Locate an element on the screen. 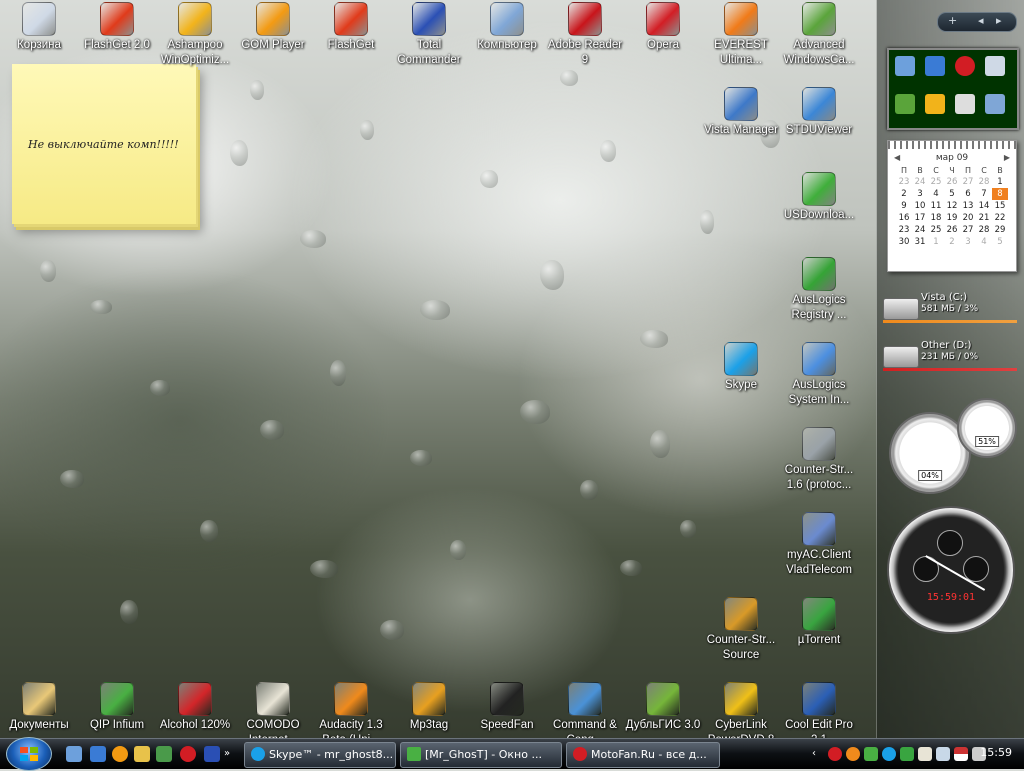 The height and width of the screenshot is (771, 1024). calendar-day: 13 is located at coordinates (968, 206).